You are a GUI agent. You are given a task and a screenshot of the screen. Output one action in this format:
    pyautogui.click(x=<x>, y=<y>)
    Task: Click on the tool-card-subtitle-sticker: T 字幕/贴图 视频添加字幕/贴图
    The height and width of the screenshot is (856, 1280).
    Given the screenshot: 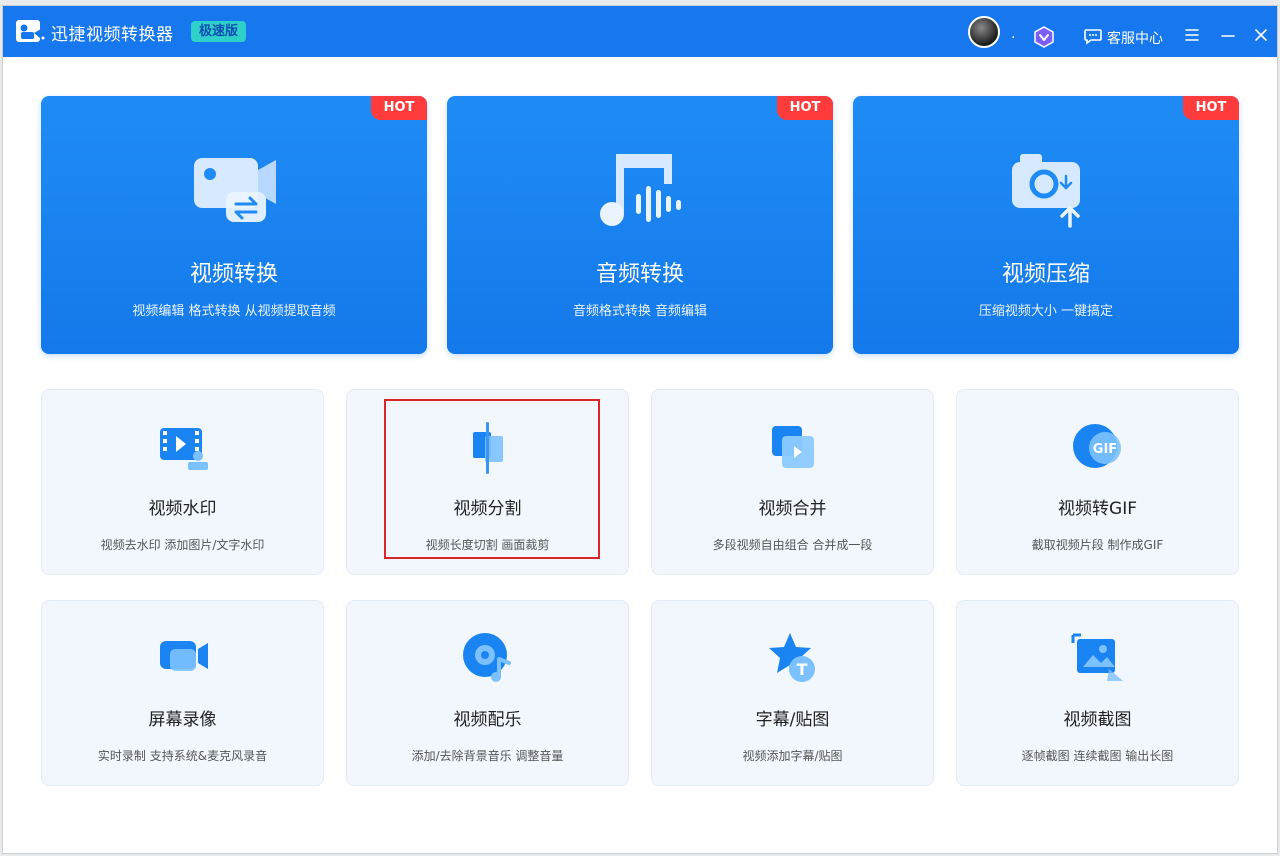 What is the action you would take?
    pyautogui.click(x=792, y=693)
    